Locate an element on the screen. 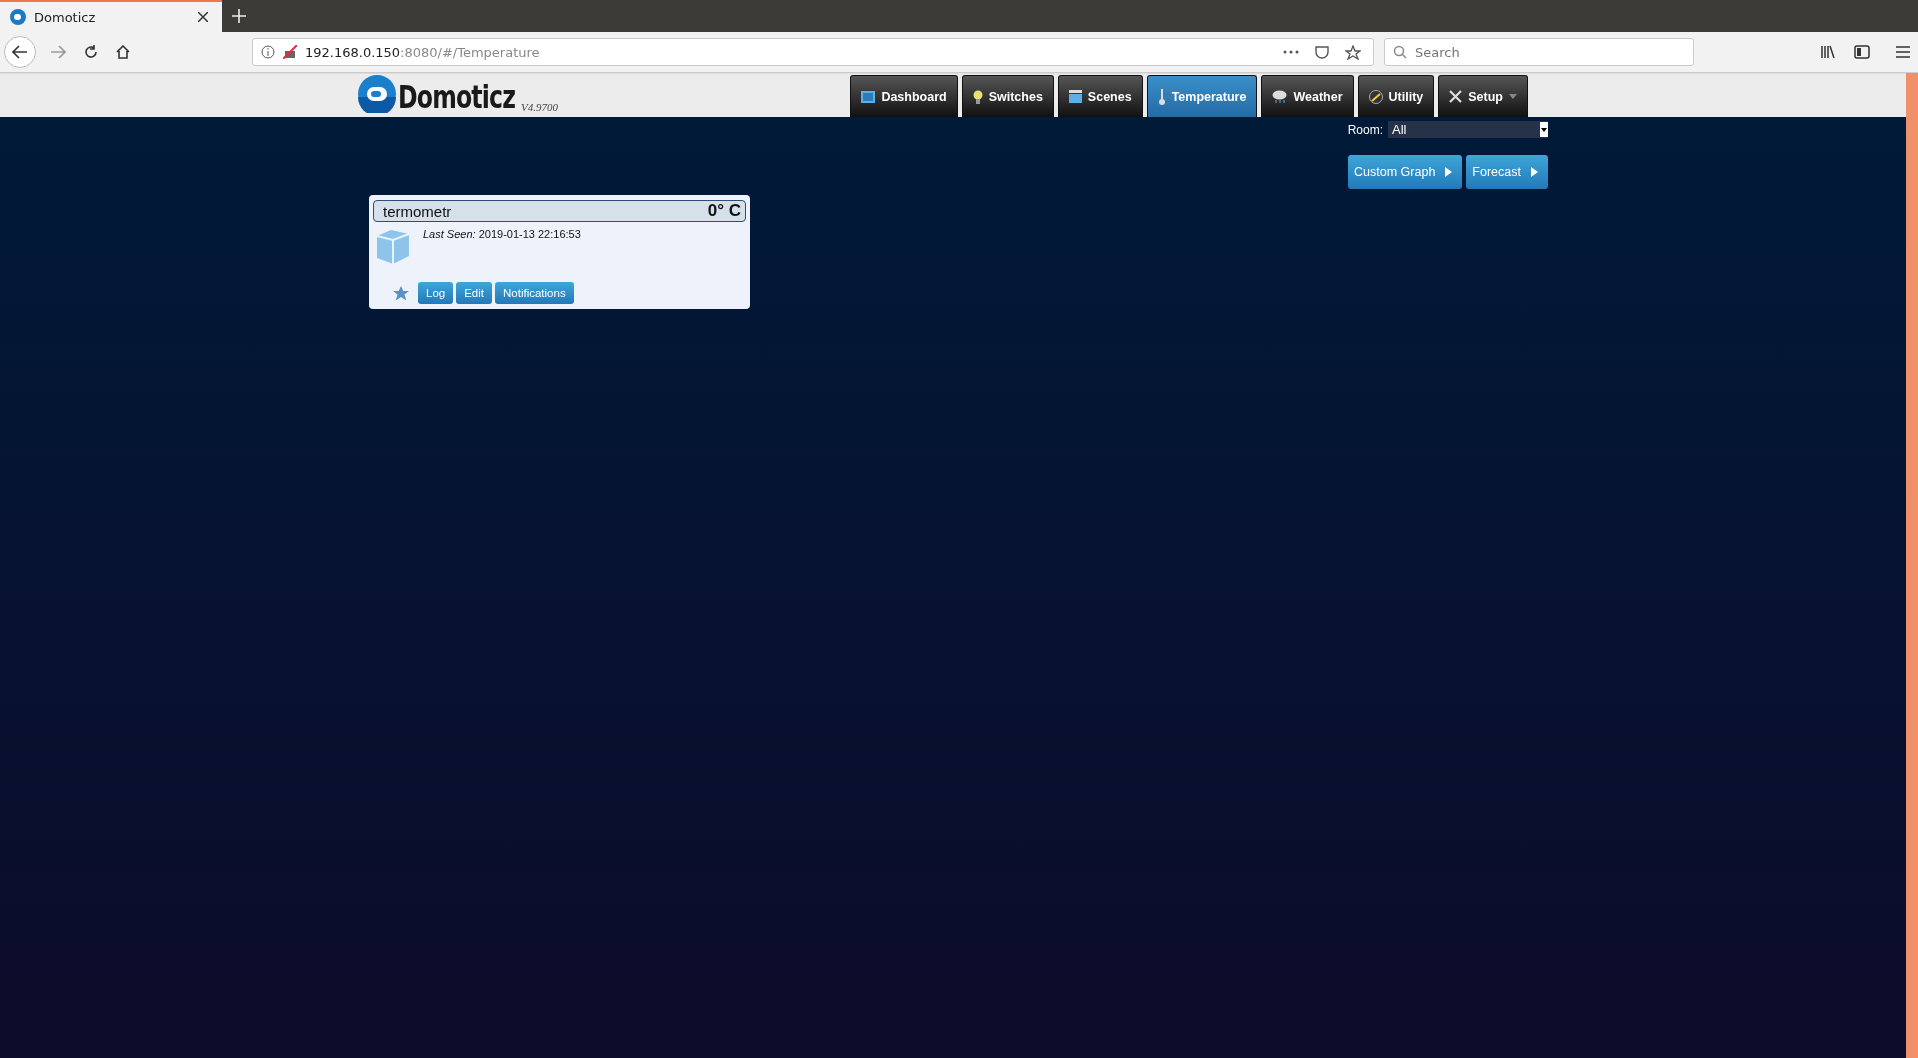  nav-tab: Utility is located at coordinates (1396, 96).